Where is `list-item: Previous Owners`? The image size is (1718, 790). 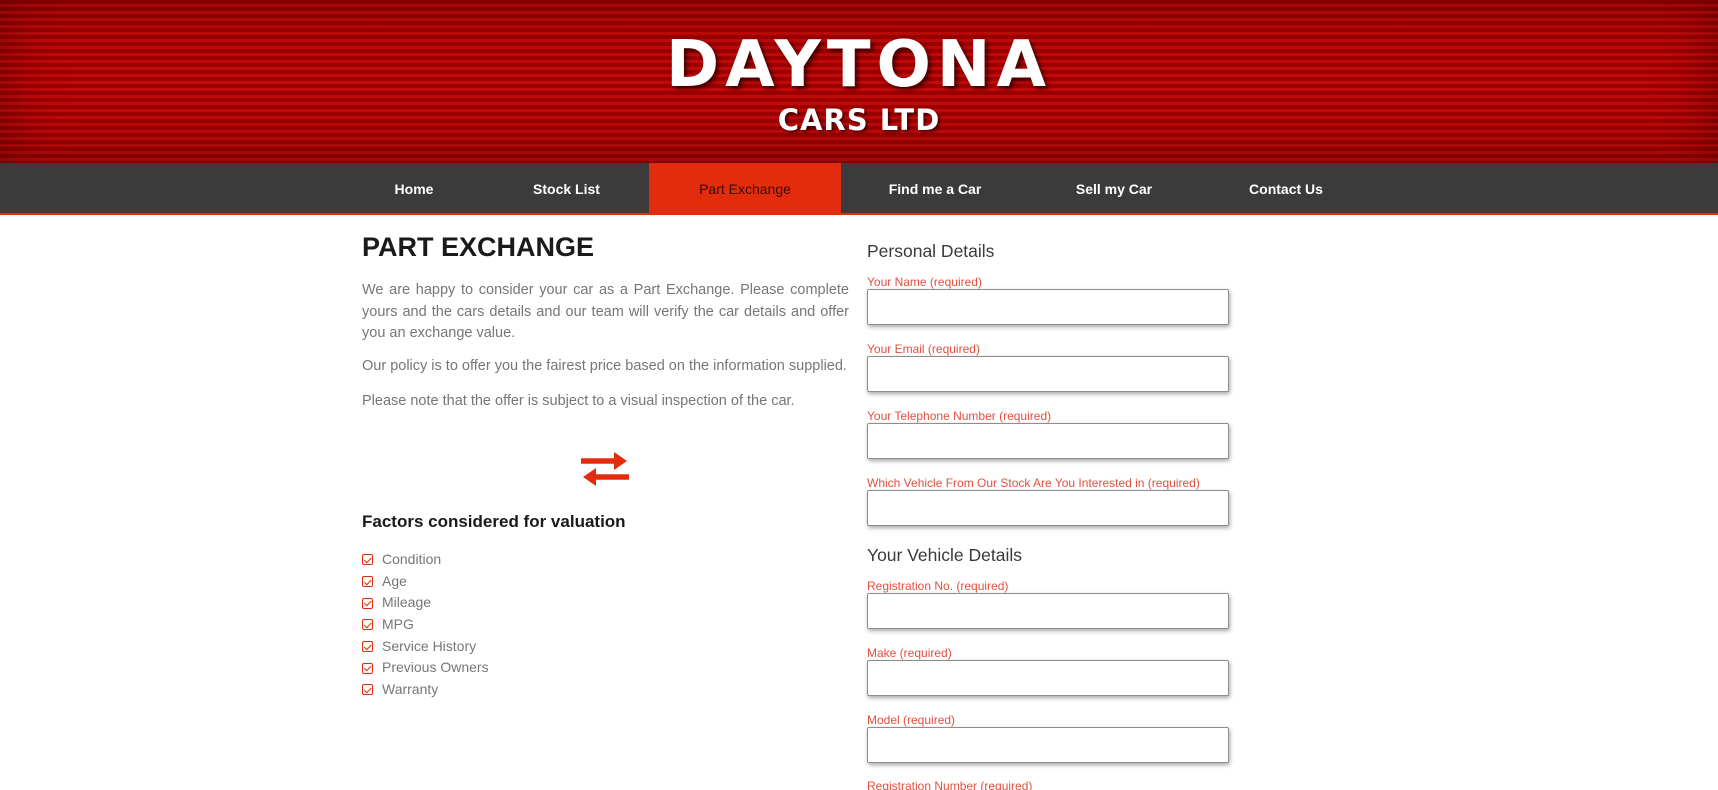 list-item: Previous Owners is located at coordinates (425, 668).